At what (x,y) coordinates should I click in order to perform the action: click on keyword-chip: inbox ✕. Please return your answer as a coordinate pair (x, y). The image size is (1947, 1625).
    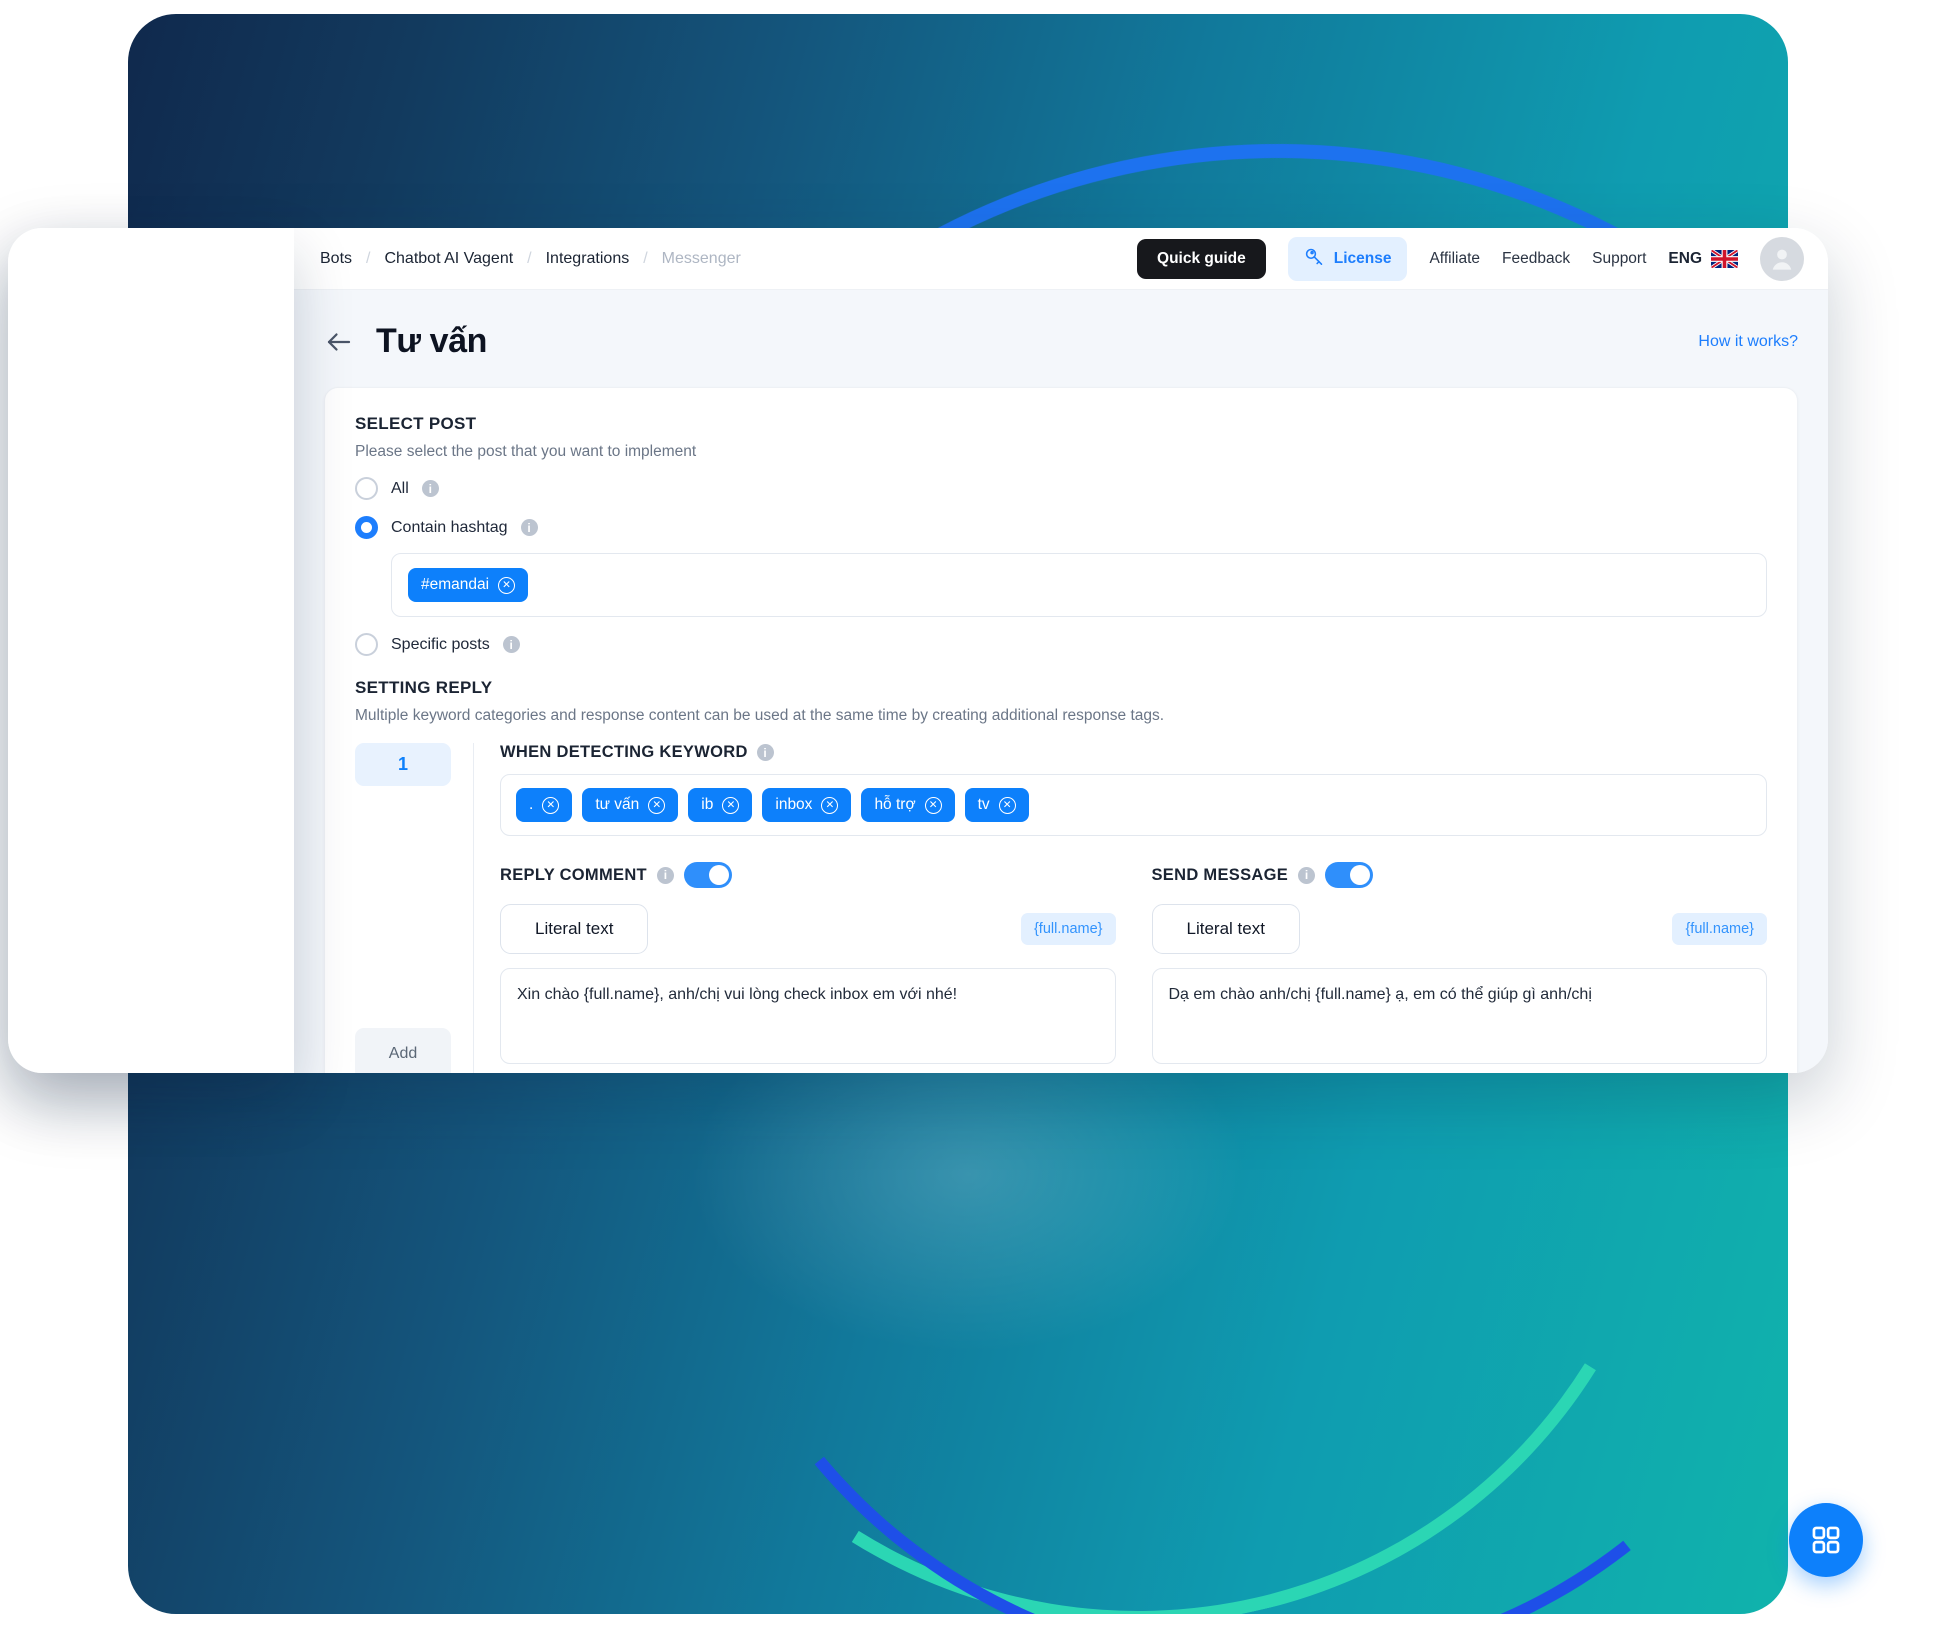
    Looking at the image, I should click on (807, 805).